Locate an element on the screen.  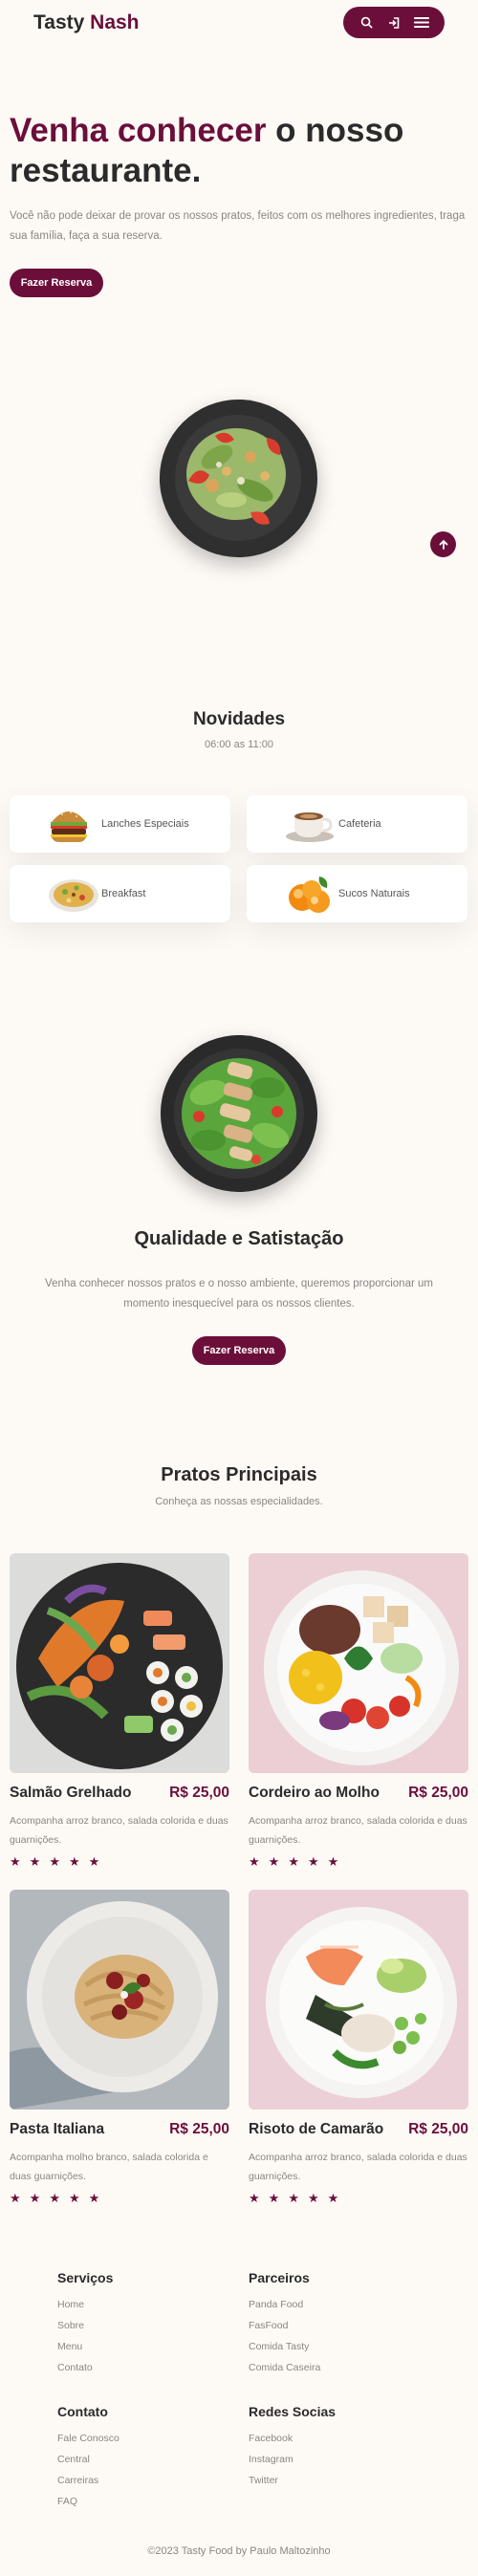
category-label: Sucos Naturais is located at coordinates (374, 893).